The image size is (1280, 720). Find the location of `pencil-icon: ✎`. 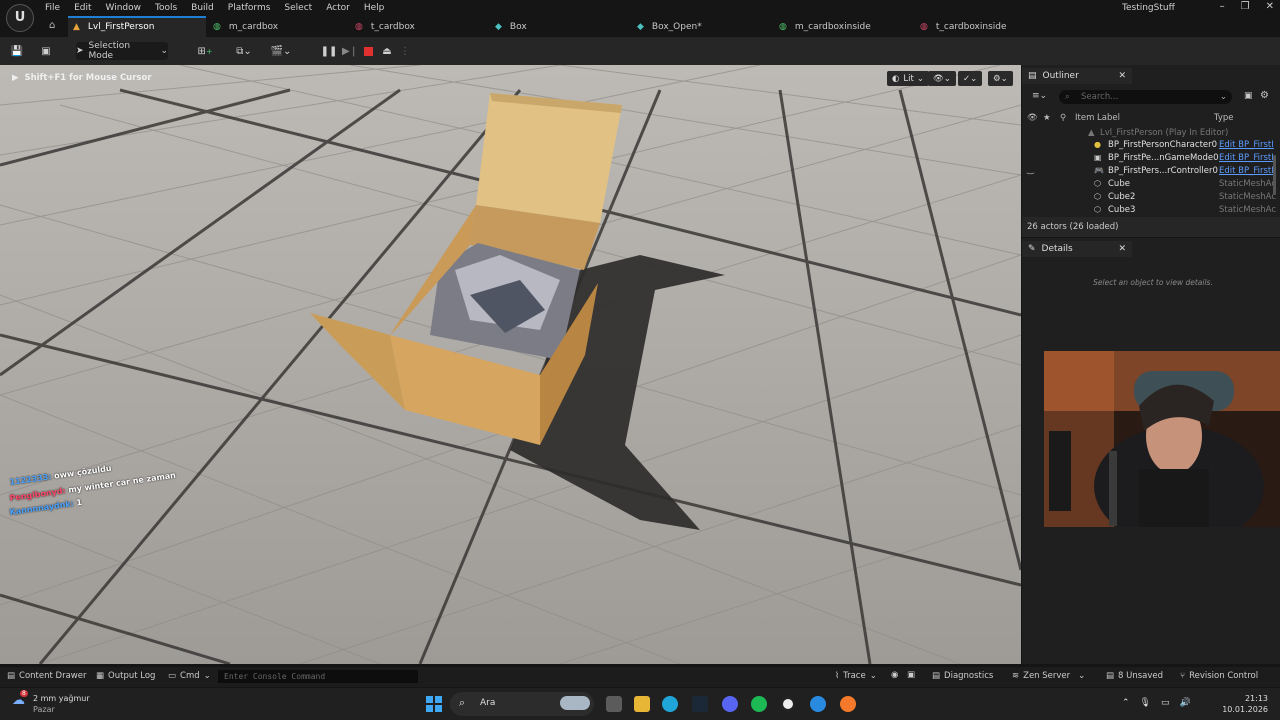

pencil-icon: ✎ is located at coordinates (1032, 249).